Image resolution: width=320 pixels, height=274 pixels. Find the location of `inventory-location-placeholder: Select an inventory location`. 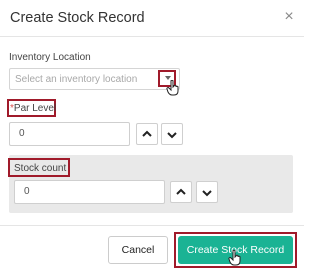

inventory-location-placeholder: Select an inventory location is located at coordinates (76, 79).